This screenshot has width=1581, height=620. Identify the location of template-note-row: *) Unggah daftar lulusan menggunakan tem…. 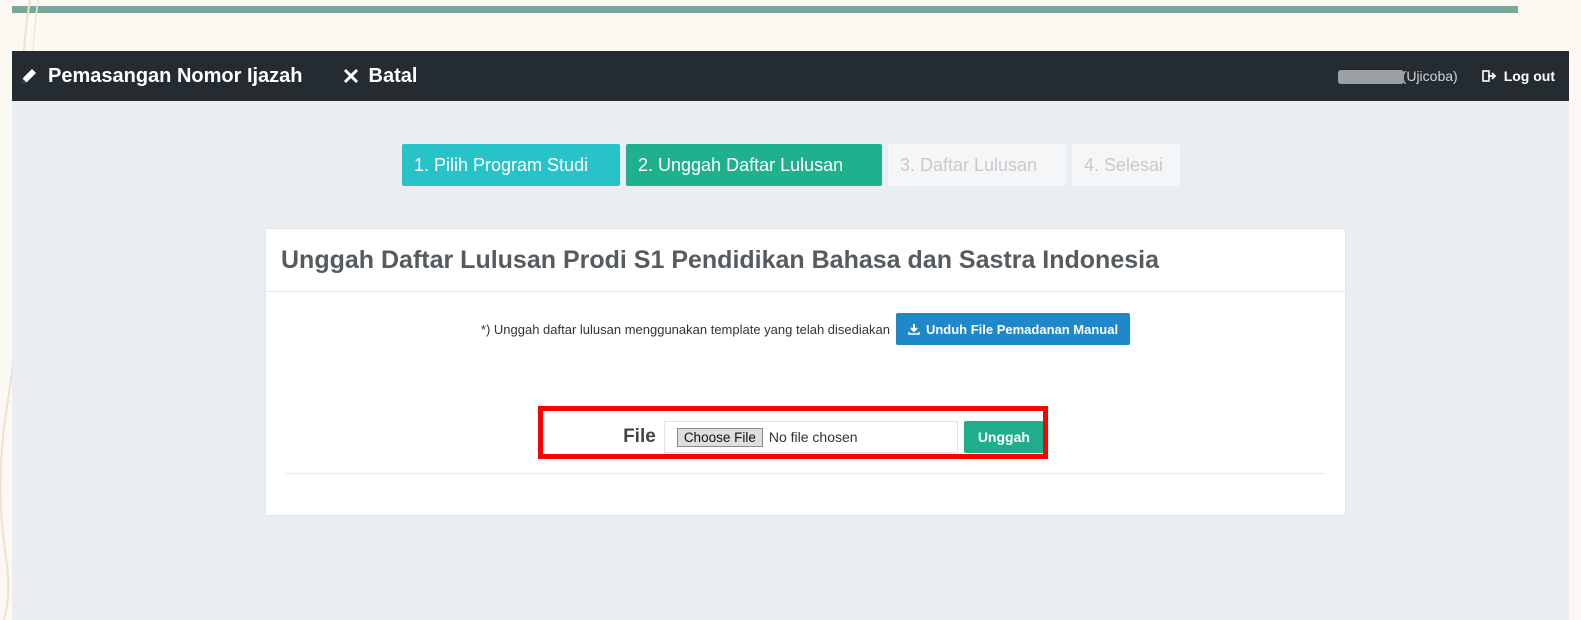
(805, 329).